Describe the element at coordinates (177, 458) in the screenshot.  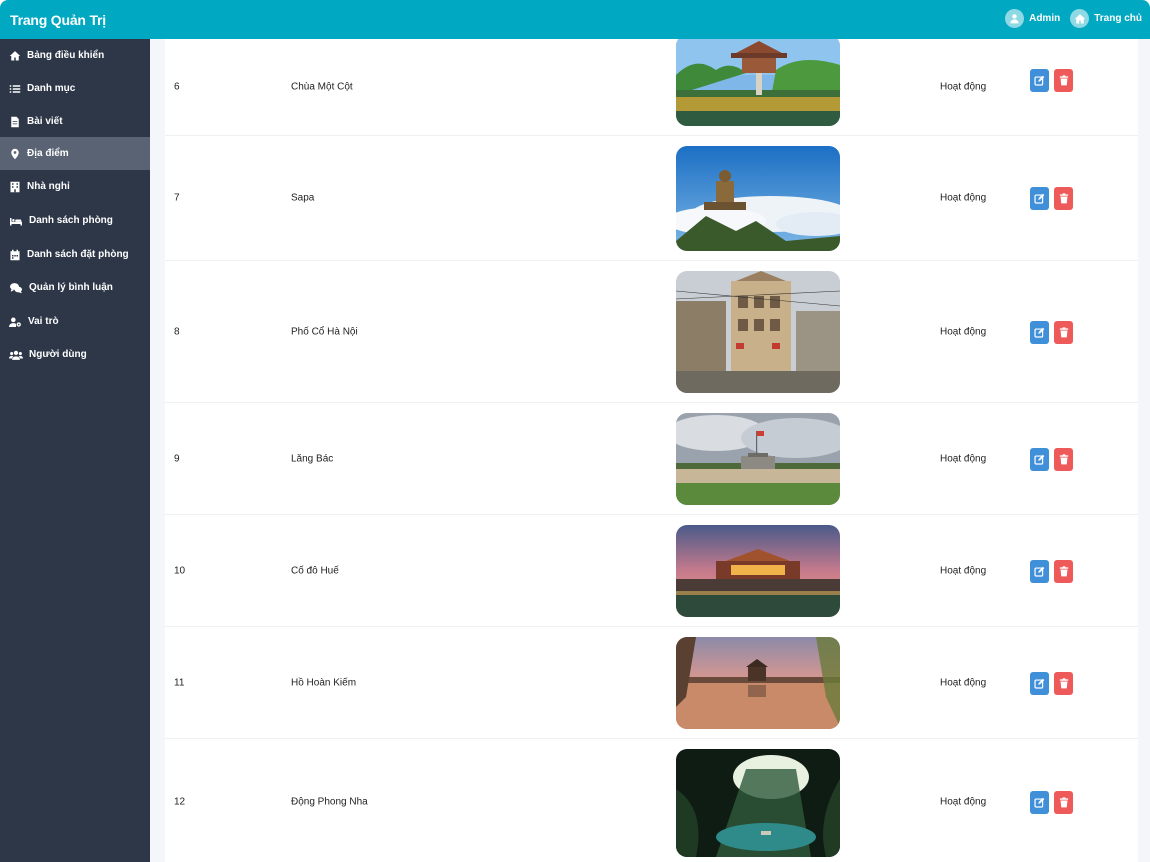
I see `row-id: 9` at that location.